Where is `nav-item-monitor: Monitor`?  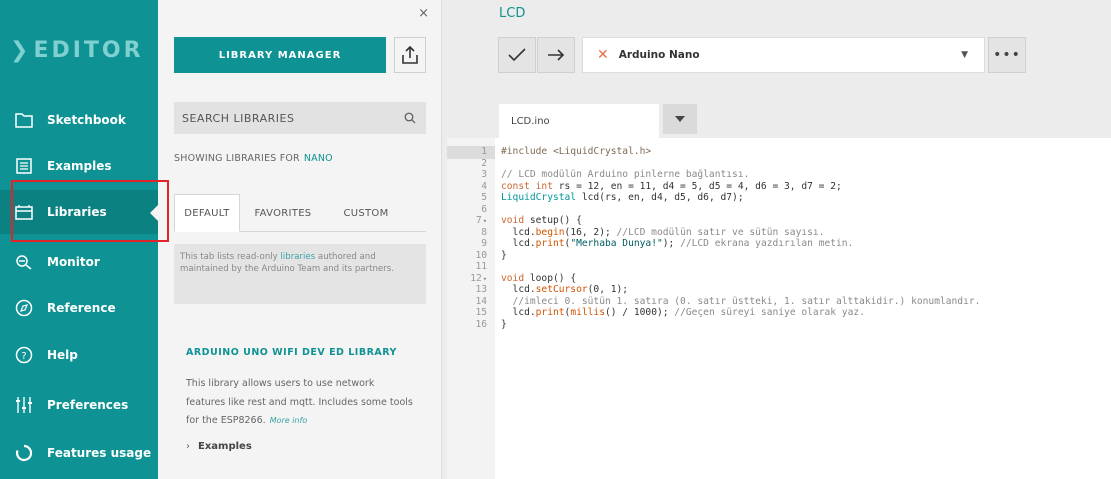
nav-item-monitor: Monitor is located at coordinates (79, 262).